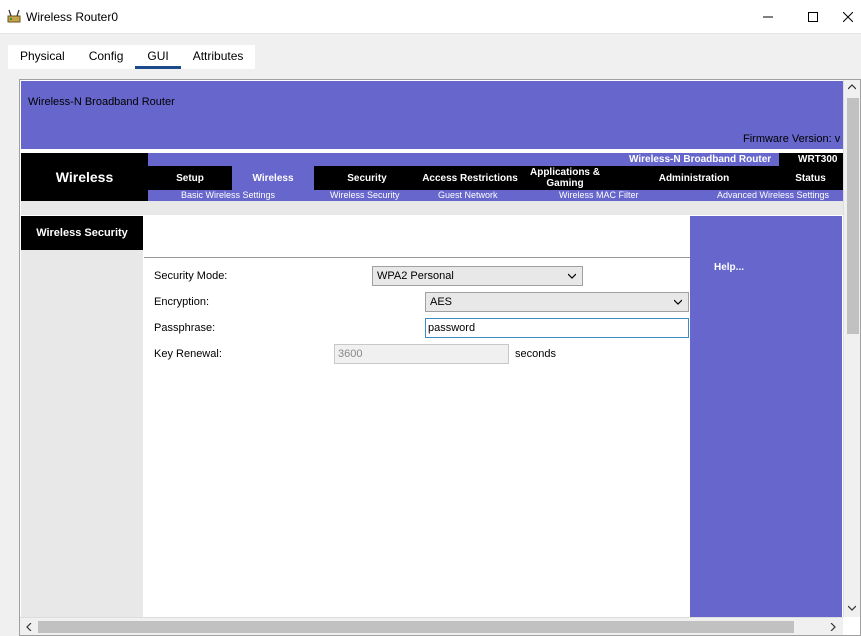 The height and width of the screenshot is (636, 861). Describe the element at coordinates (468, 195) in the screenshot. I see `subnav-guest-network: Guest Network` at that location.